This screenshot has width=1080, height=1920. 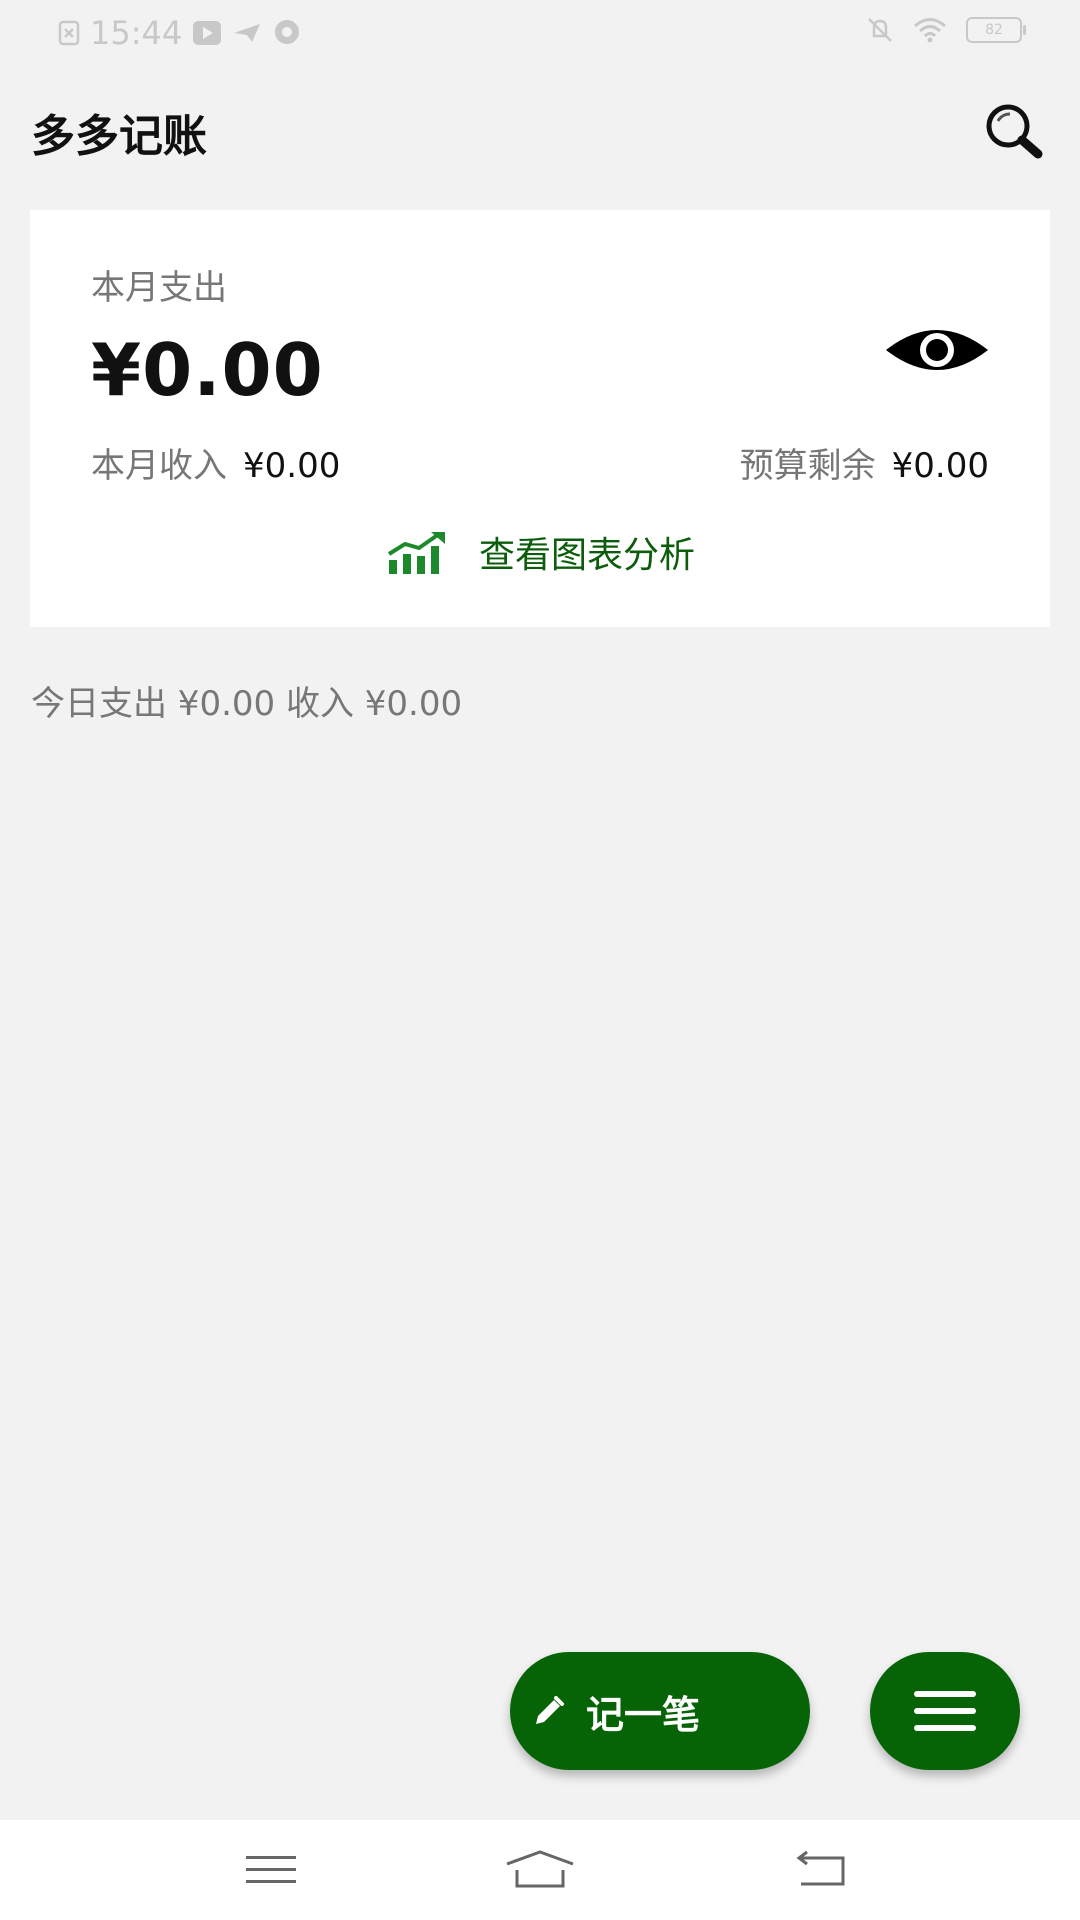 What do you see at coordinates (940, 466) in the screenshot?
I see `budget-remaining-value: ¥0.00` at bounding box center [940, 466].